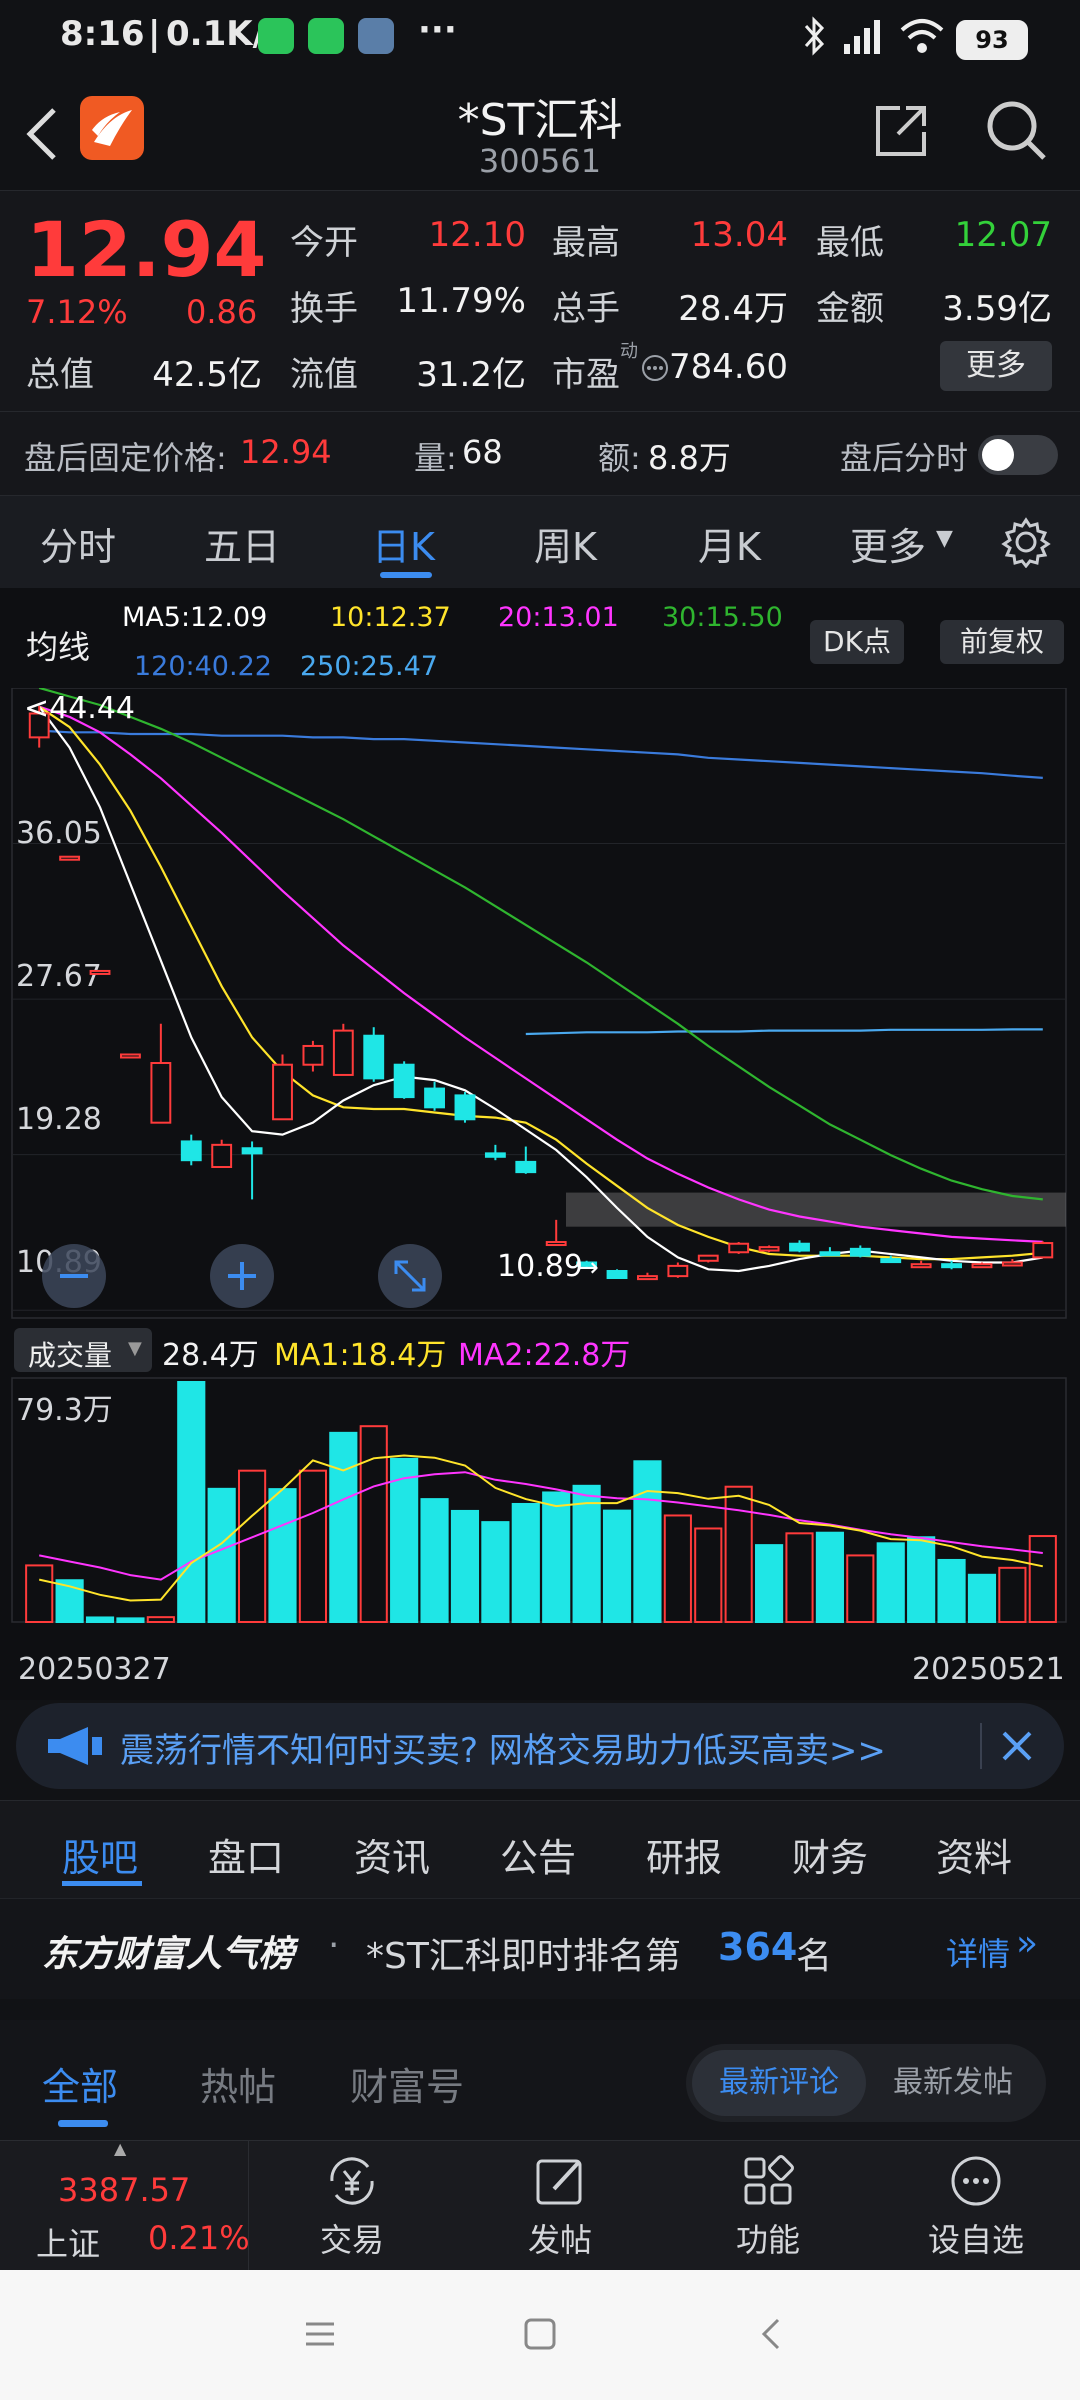 Image resolution: width=1080 pixels, height=2400 pixels. I want to click on pe-value: 784.60, so click(728, 367).